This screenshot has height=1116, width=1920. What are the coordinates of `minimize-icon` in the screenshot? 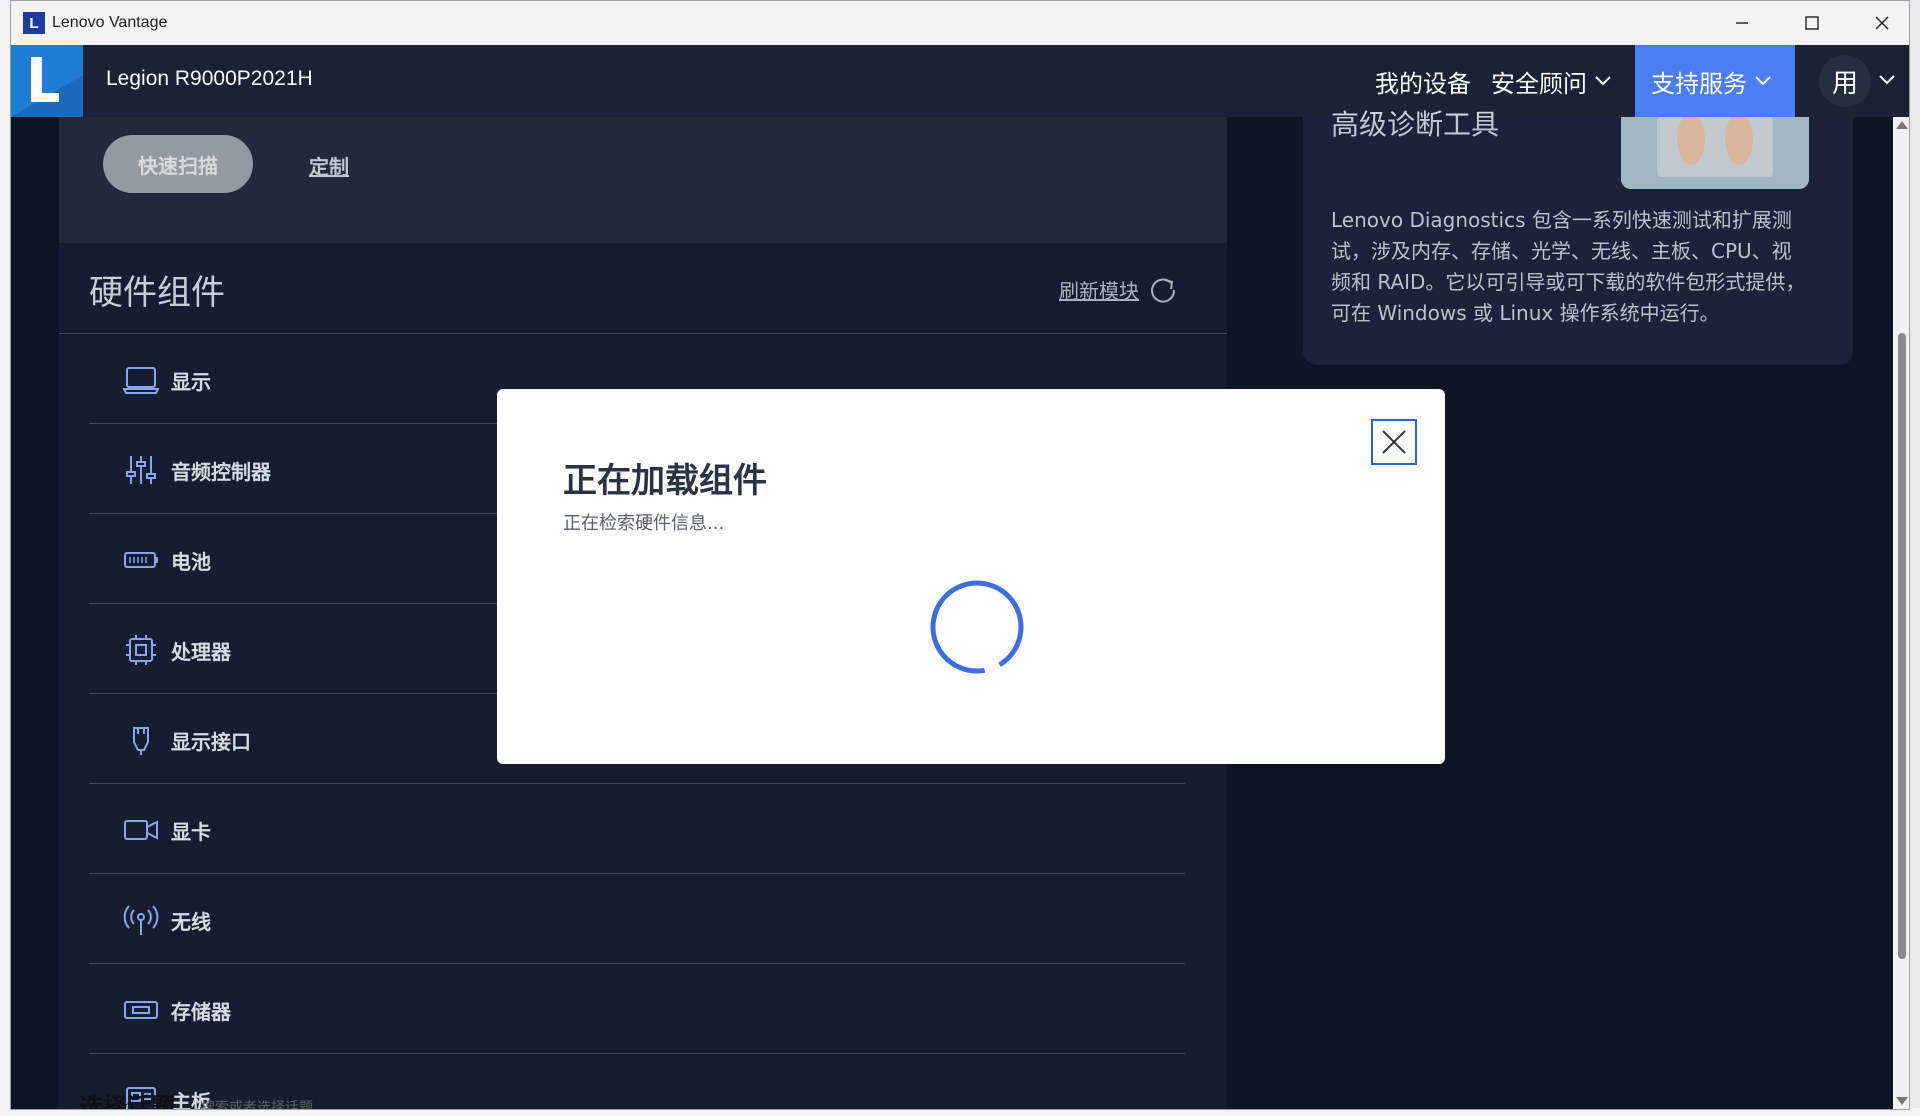 It's located at (1742, 23).